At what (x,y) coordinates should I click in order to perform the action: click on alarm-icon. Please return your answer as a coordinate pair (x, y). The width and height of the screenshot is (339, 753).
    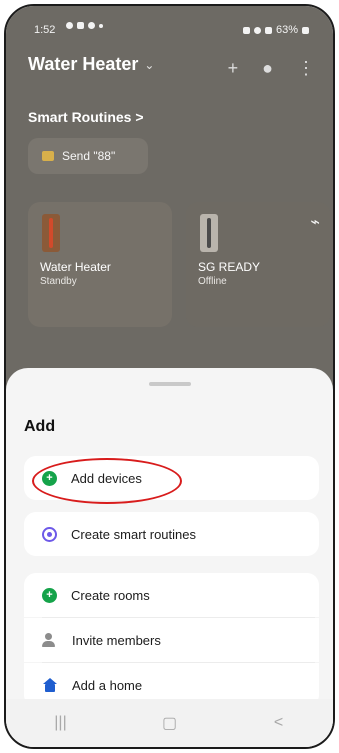
    Looking at the image, I should click on (246, 30).